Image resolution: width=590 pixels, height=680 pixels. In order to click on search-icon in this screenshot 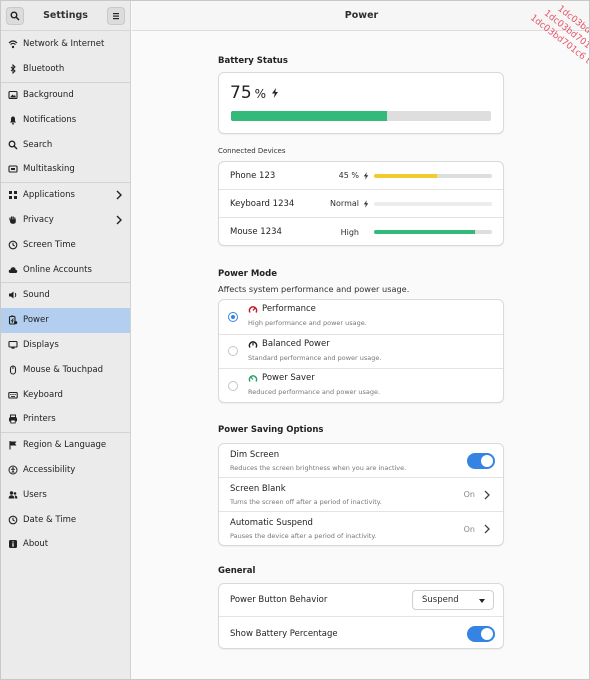, I will do `click(15, 16)`.